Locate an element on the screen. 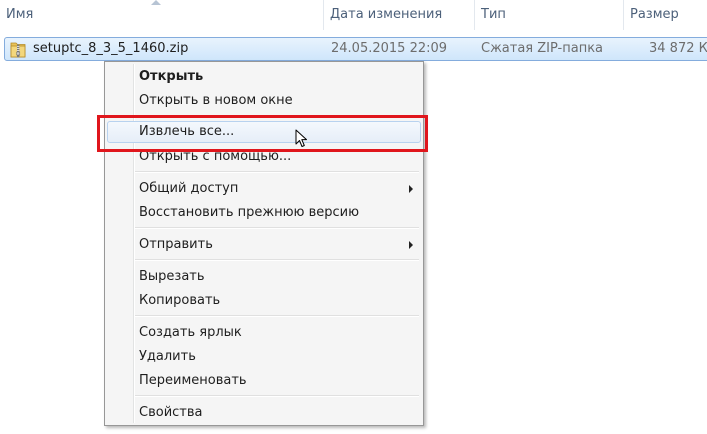 The height and width of the screenshot is (434, 707). menu-item-cut: Вырезать is located at coordinates (264, 277).